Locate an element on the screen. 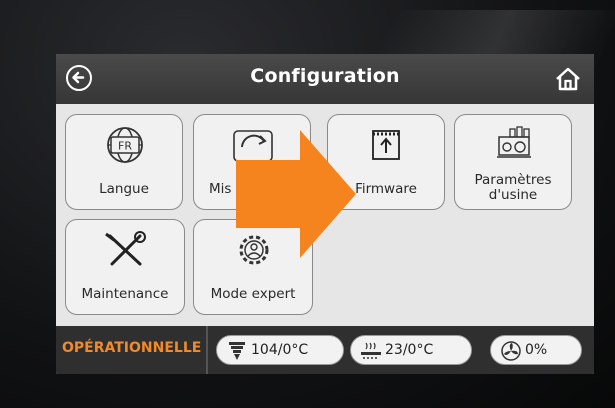 The image size is (615, 408). nozzle-temp: 104/0°C is located at coordinates (280, 350).